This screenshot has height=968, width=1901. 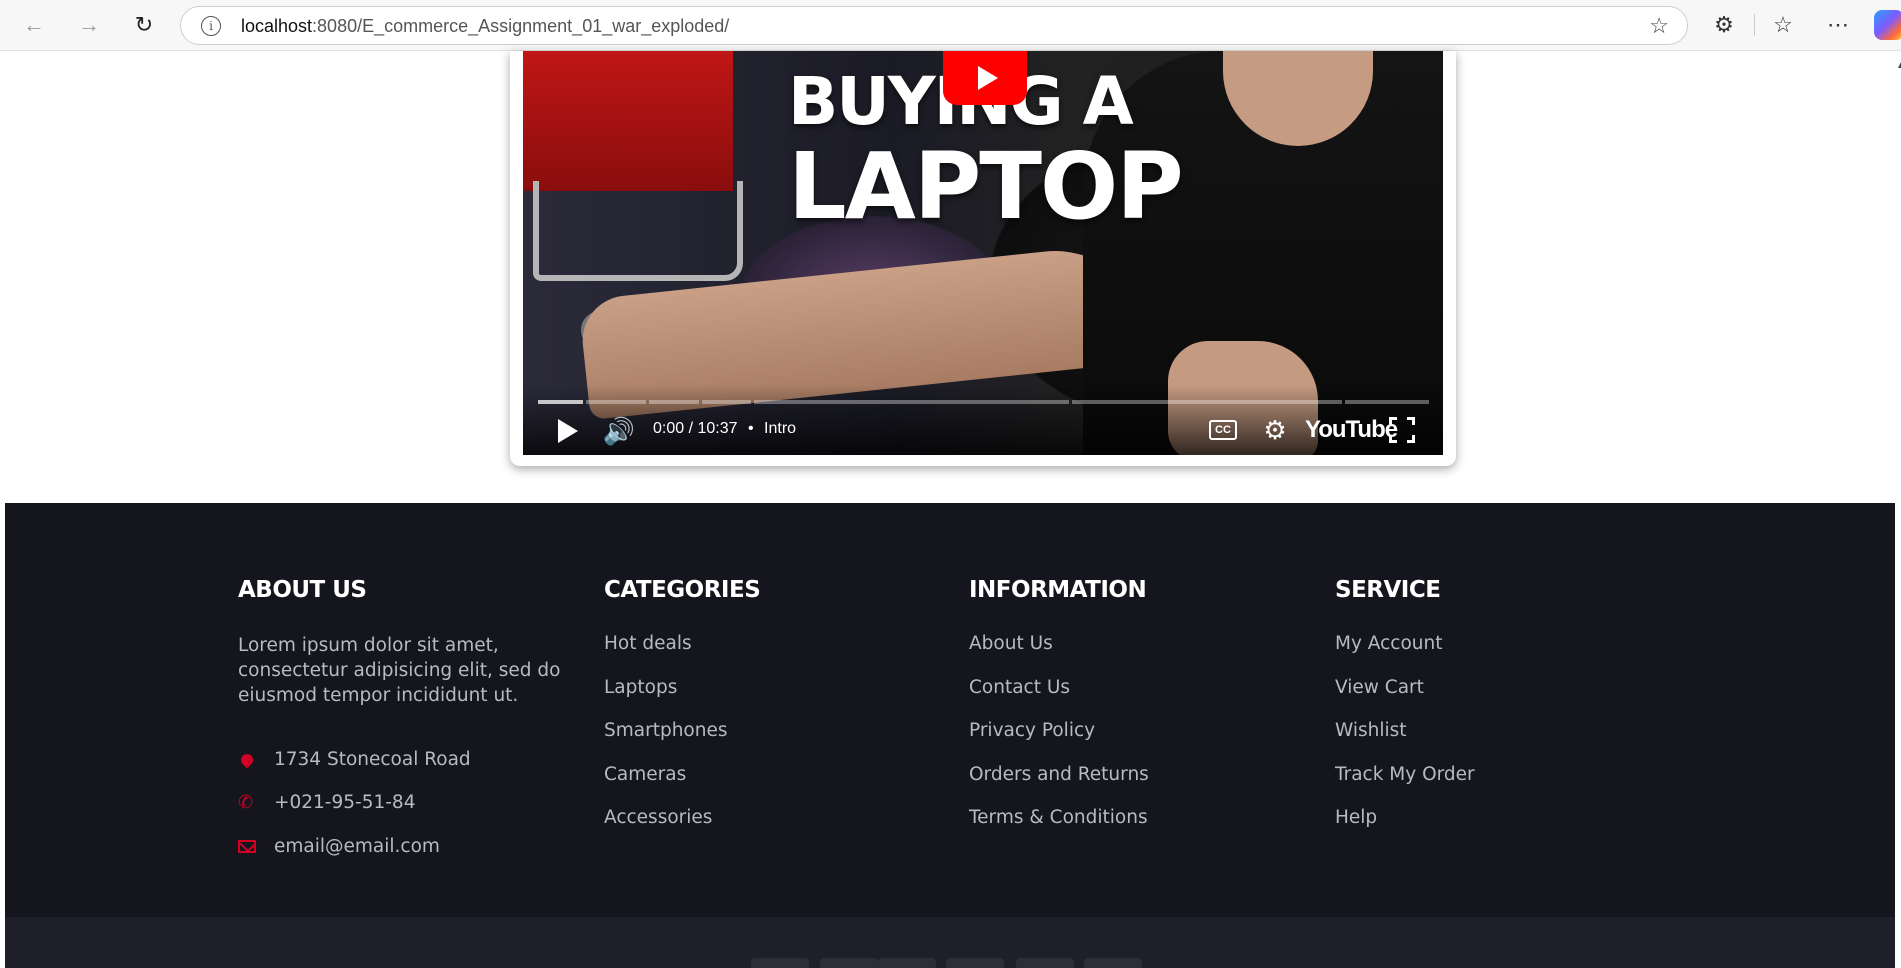 I want to click on captions-button: CC, so click(x=1223, y=430).